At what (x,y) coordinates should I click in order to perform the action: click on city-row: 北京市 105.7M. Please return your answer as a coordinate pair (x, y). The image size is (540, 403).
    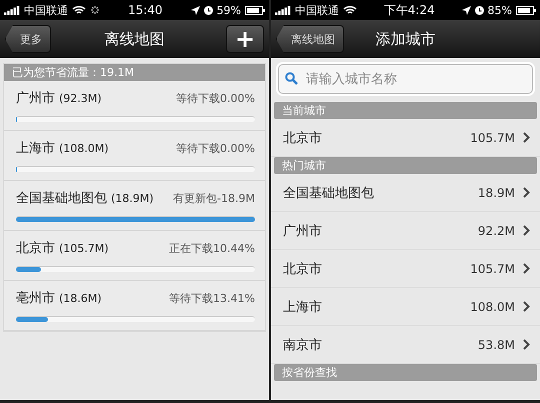
    Looking at the image, I should click on (405, 269).